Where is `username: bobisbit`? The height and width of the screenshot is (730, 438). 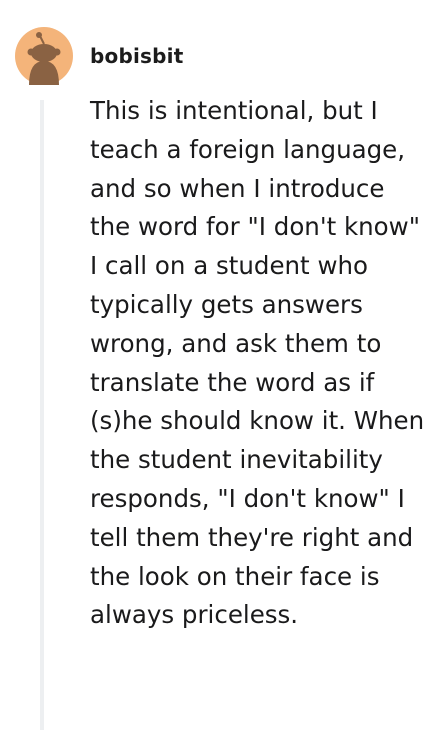 username: bobisbit is located at coordinates (136, 56).